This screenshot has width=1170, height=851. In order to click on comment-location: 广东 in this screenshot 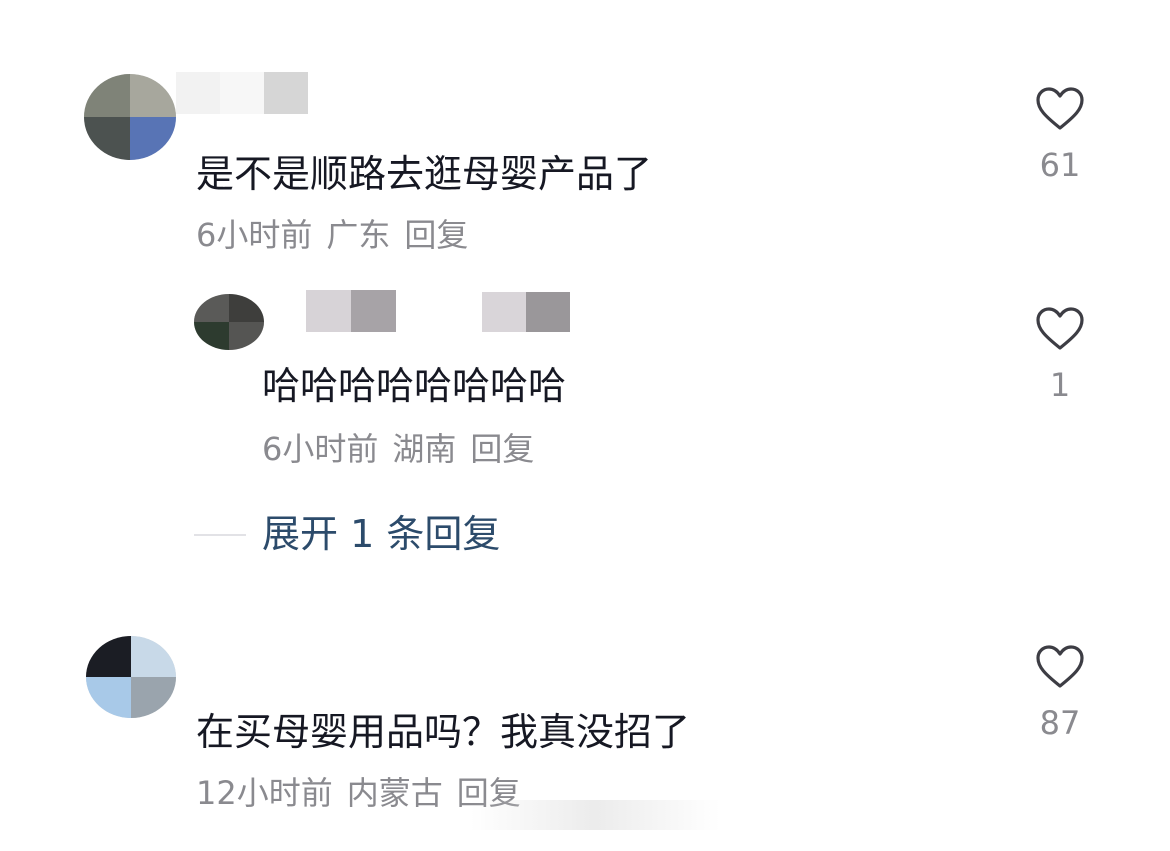, I will do `click(358, 235)`.